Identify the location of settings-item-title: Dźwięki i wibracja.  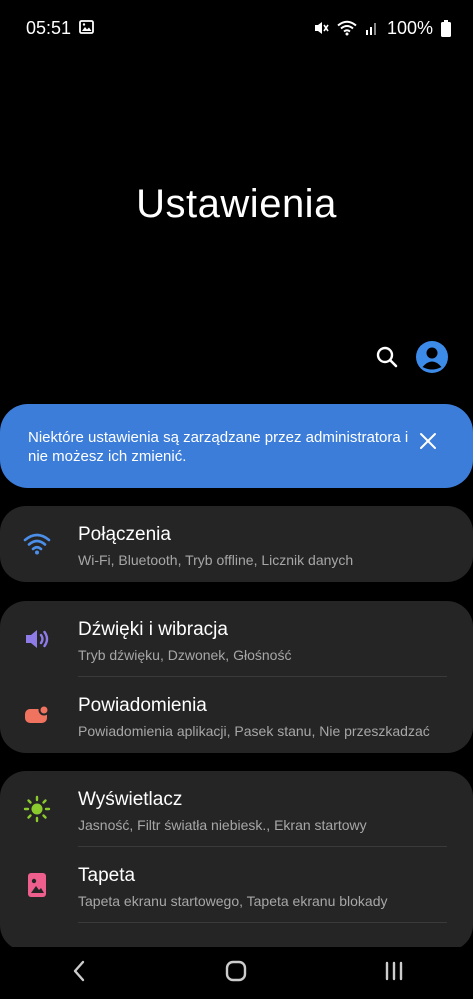
(153, 629).